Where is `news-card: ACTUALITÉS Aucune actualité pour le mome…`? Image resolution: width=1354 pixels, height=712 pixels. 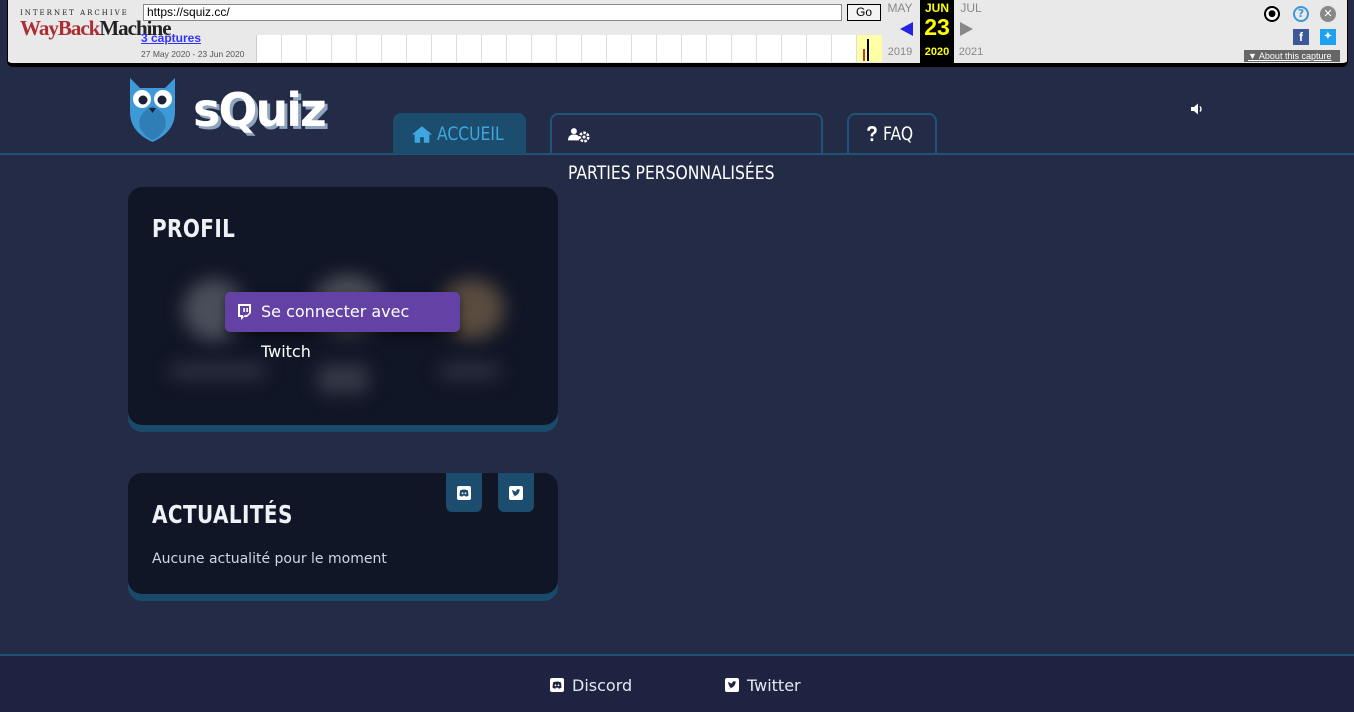 news-card: ACTUALITÉS Aucune actualité pour le mome… is located at coordinates (343, 533).